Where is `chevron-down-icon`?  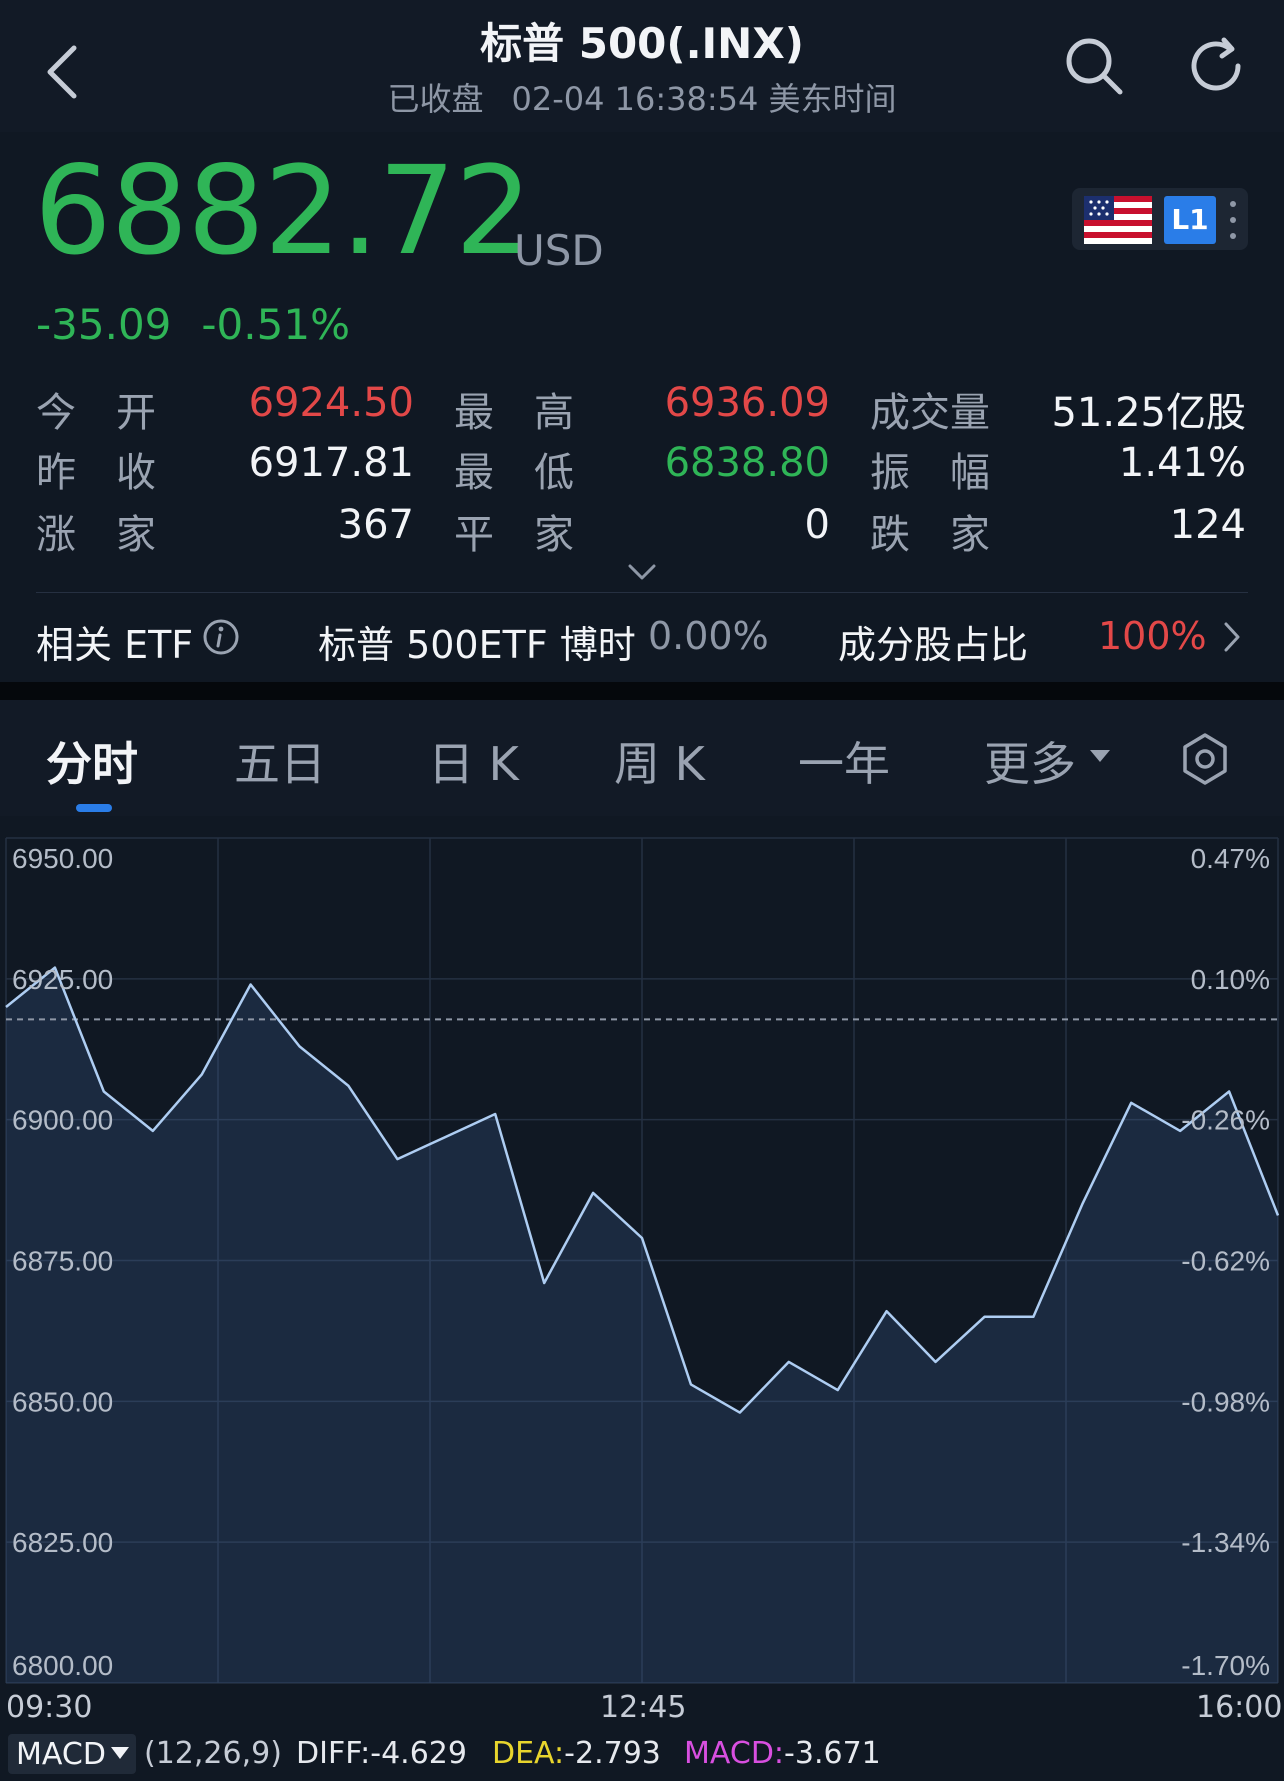
chevron-down-icon is located at coordinates (642, 572).